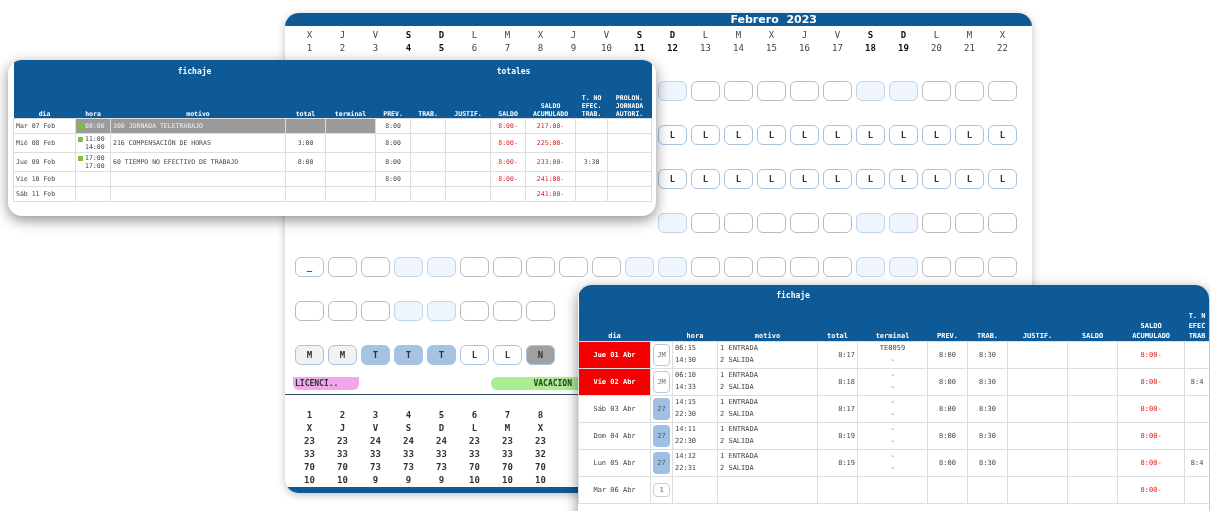  Describe the element at coordinates (441, 416) in the screenshot. I see `summary-value: 5` at that location.